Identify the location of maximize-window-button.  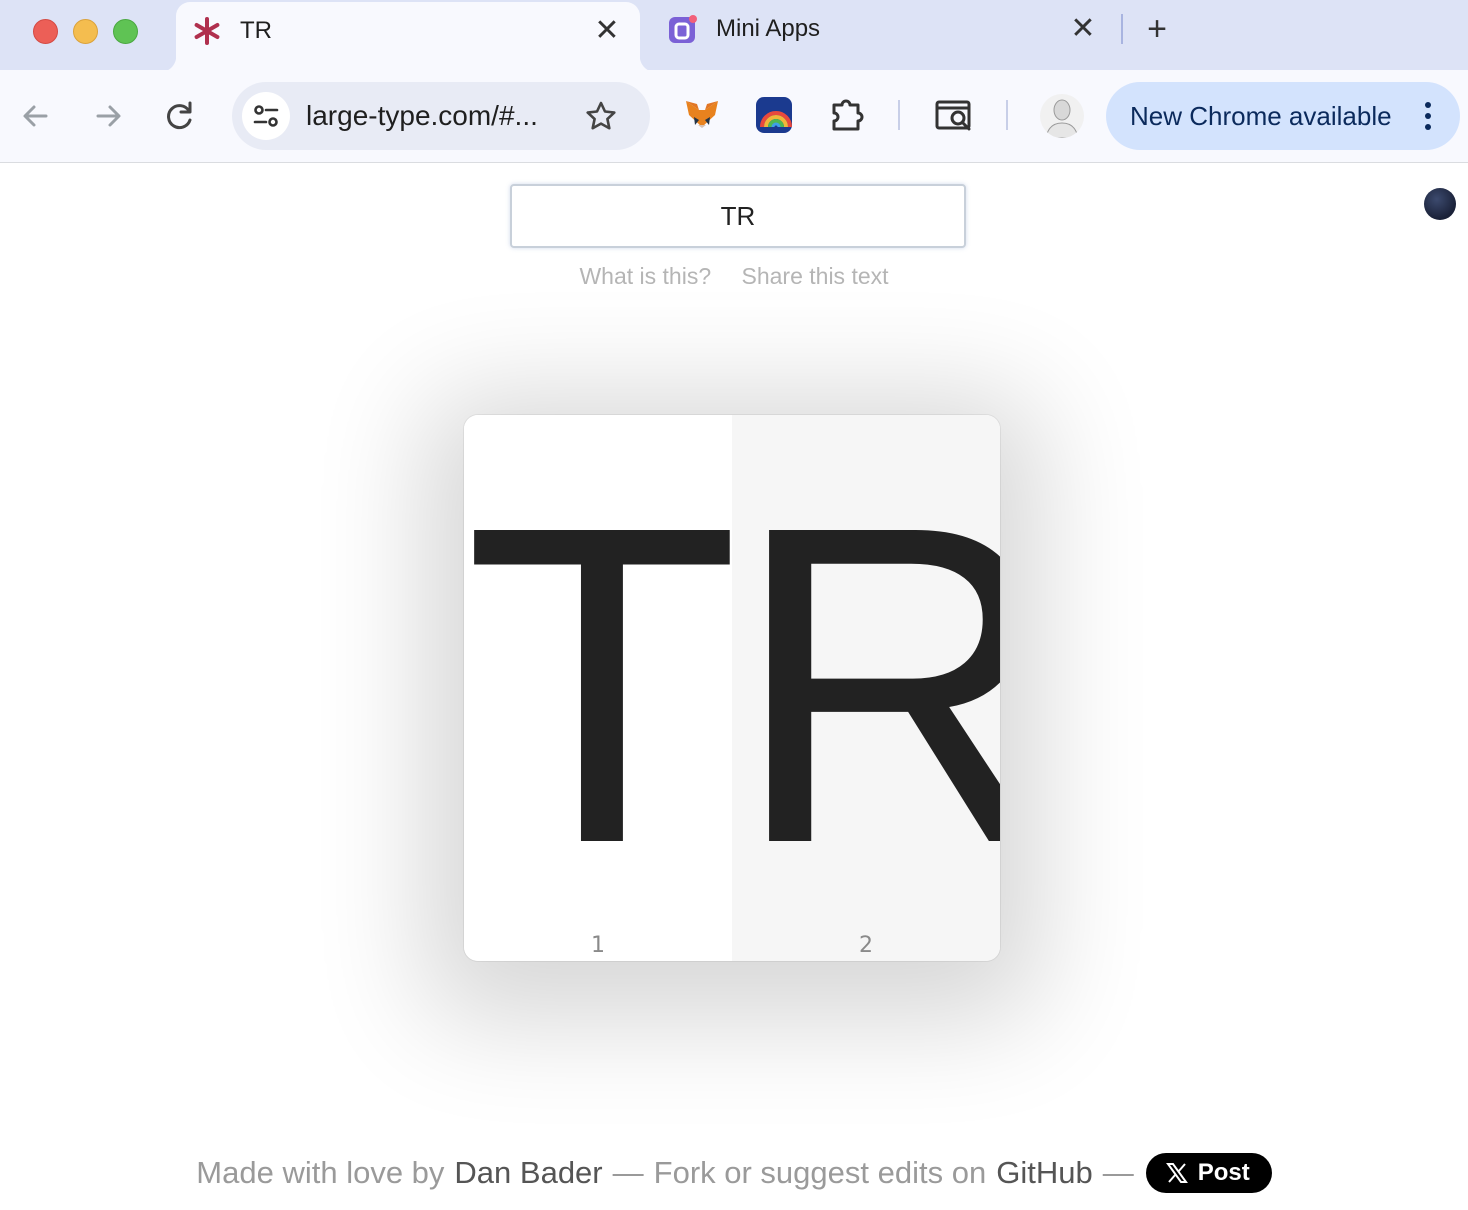
(125, 31).